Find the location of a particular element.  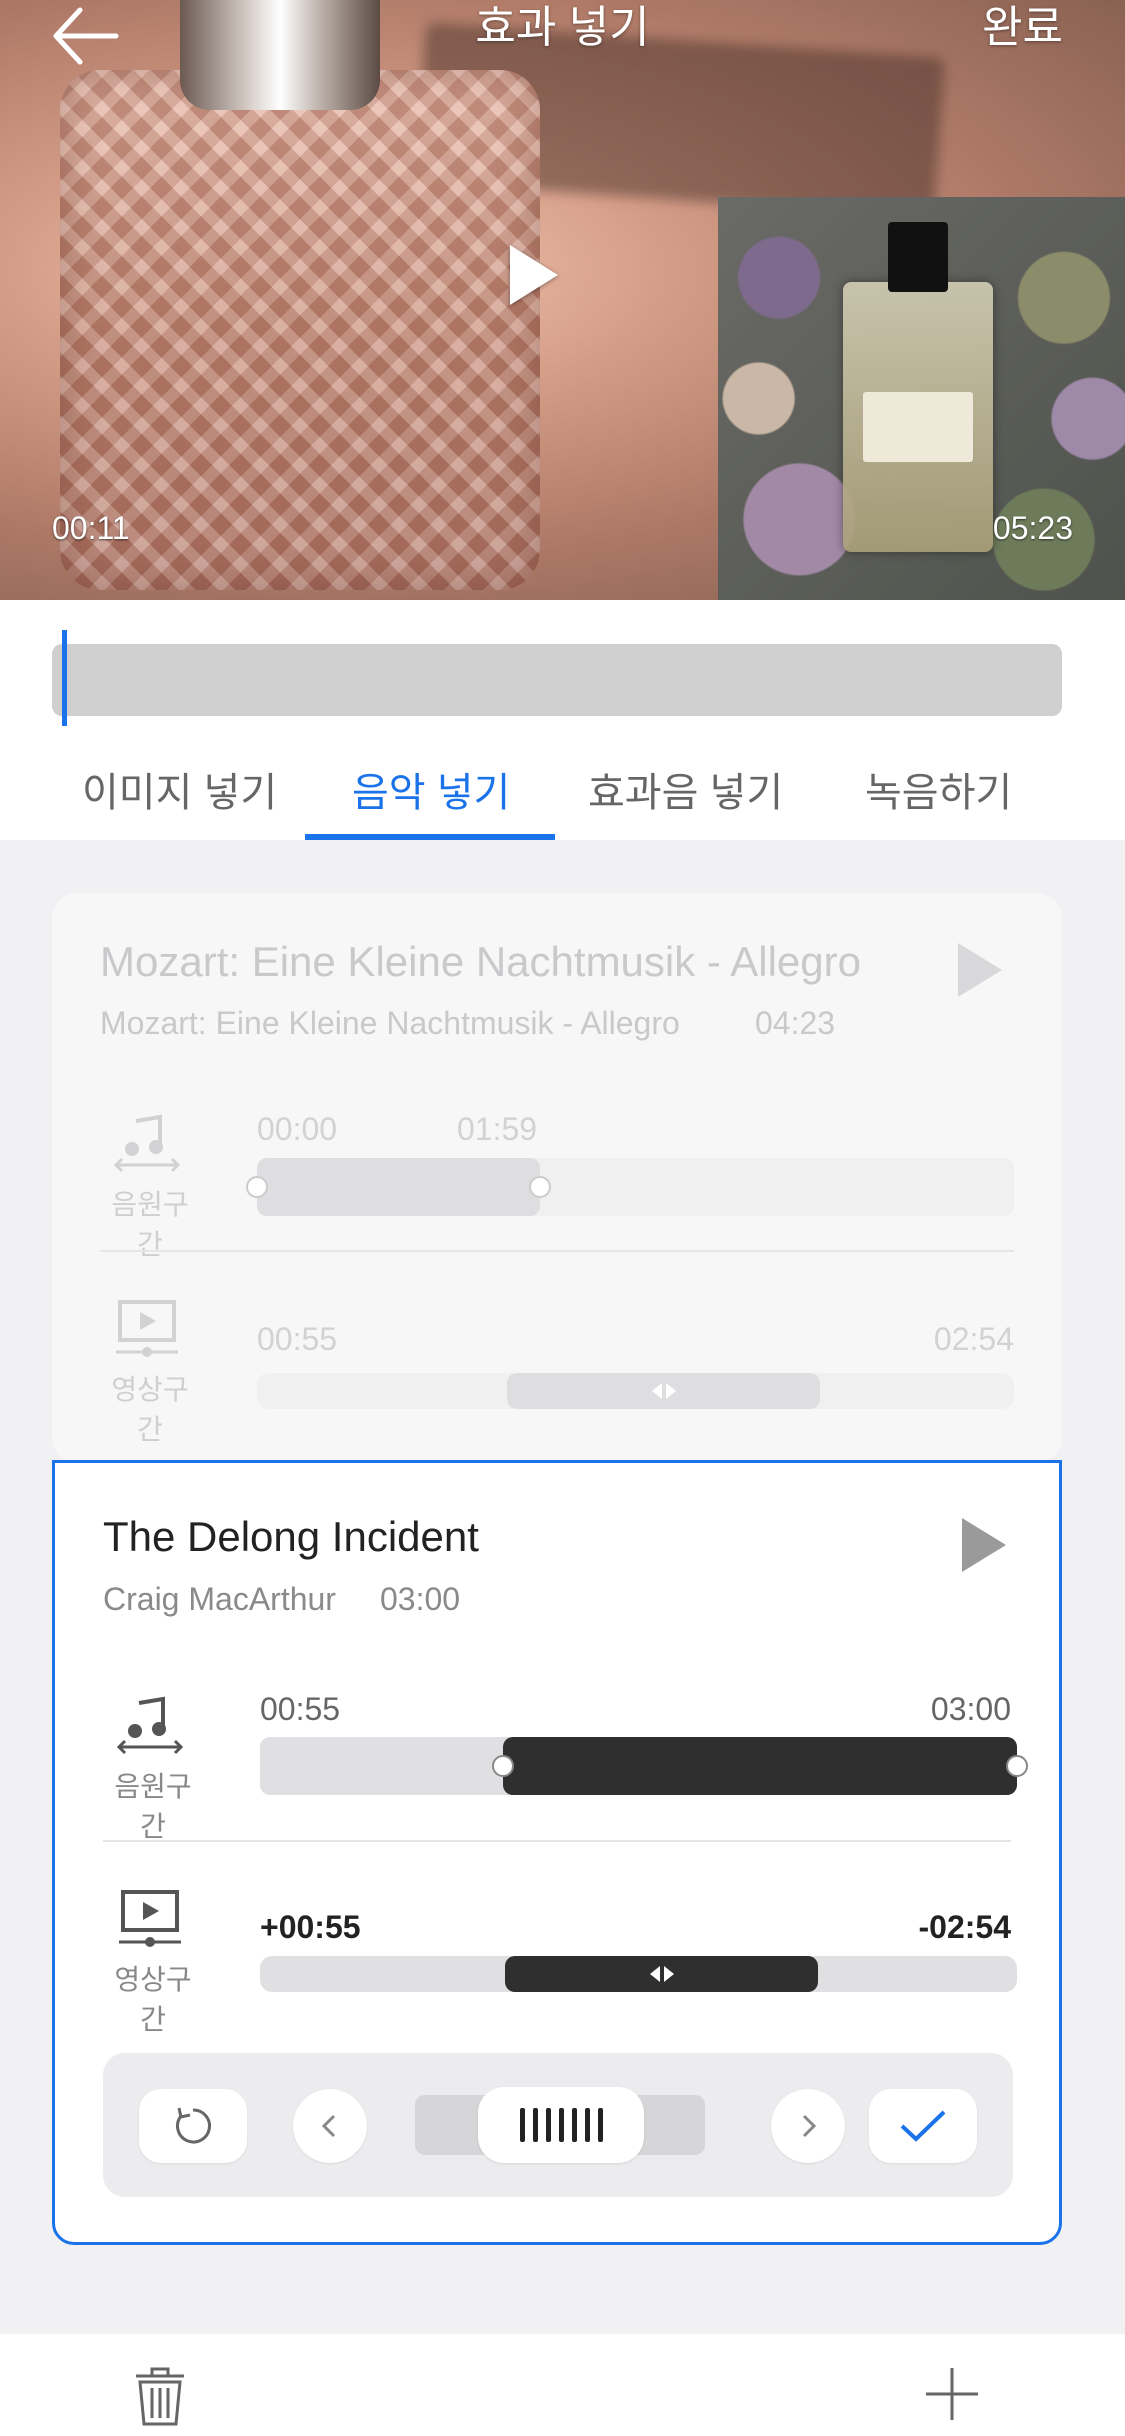

inset-cap is located at coordinates (918, 257).